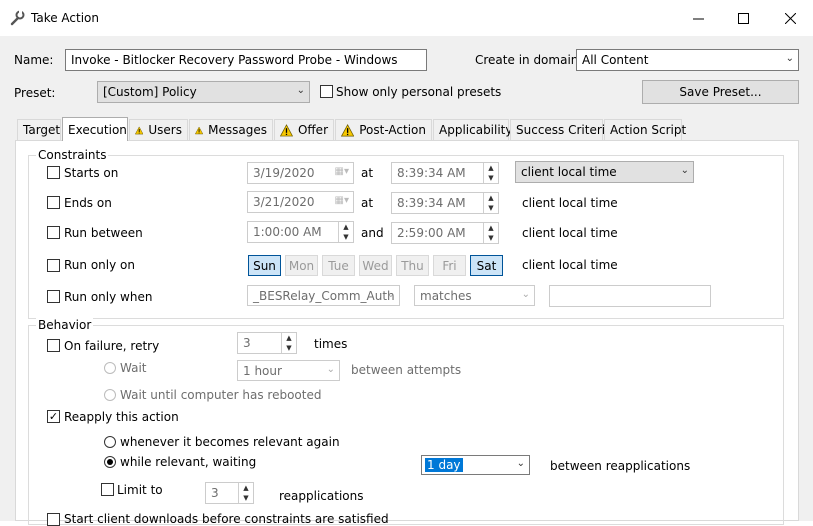  What do you see at coordinates (42, 130) in the screenshot?
I see `tab-label: Target` at bounding box center [42, 130].